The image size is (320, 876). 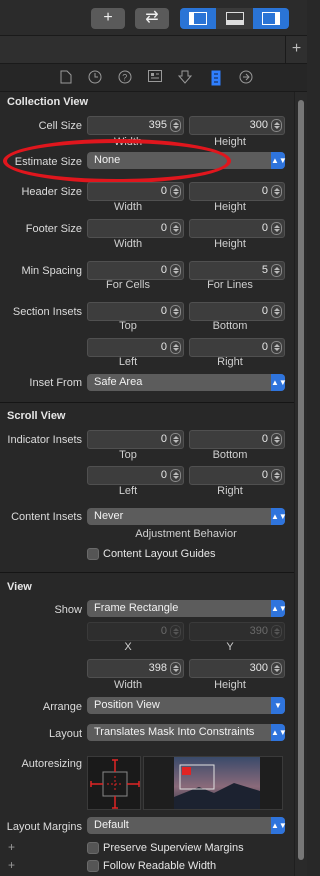 What do you see at coordinates (175, 191) in the screenshot?
I see `header-width-stepper` at bounding box center [175, 191].